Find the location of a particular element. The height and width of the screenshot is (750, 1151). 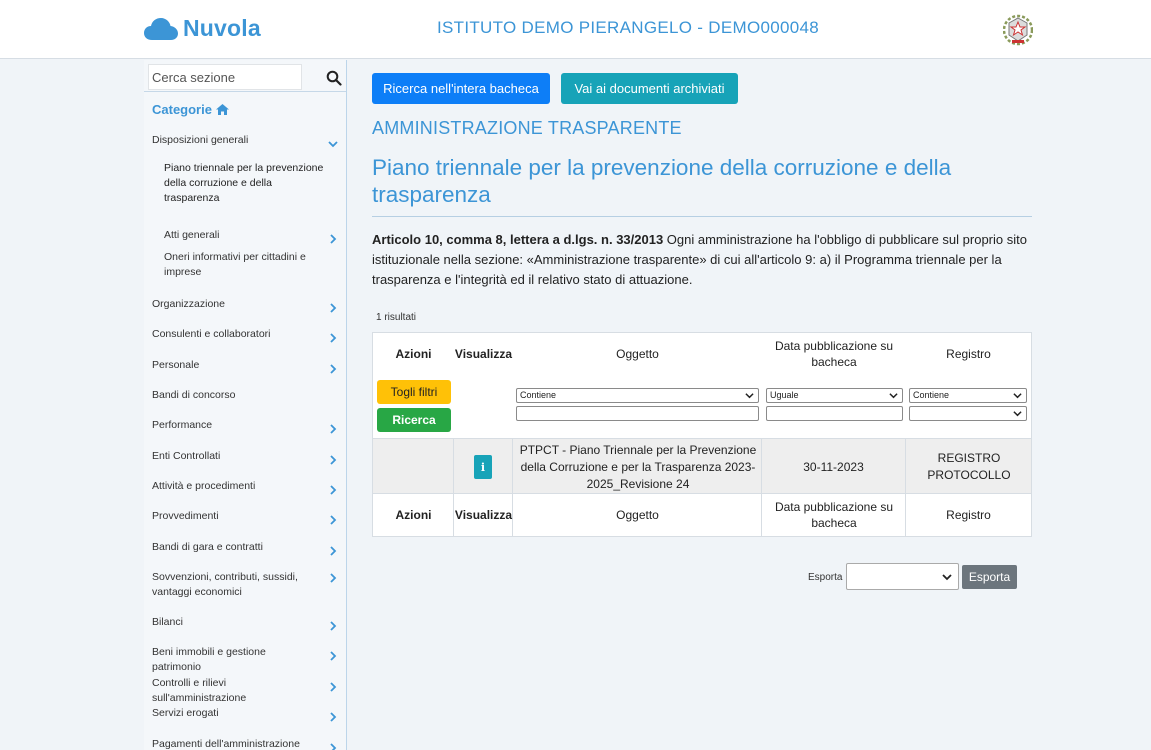

footer-header-data: Data pubblicazione su bacheca is located at coordinates (834, 515).